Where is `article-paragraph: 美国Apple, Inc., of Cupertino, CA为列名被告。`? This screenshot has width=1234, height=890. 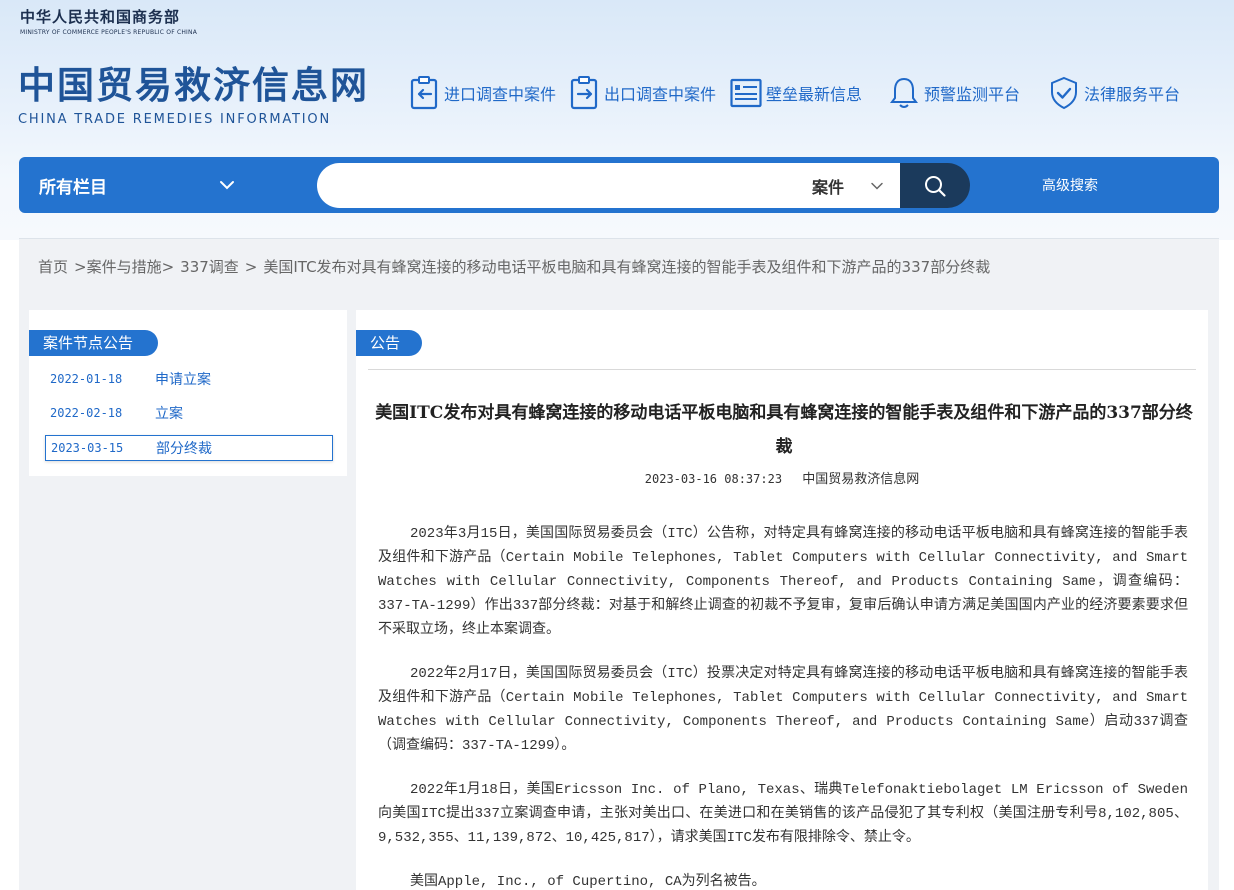
article-paragraph: 美国Apple, Inc., of Cupertino, CA为列名被告。 is located at coordinates (588, 882).